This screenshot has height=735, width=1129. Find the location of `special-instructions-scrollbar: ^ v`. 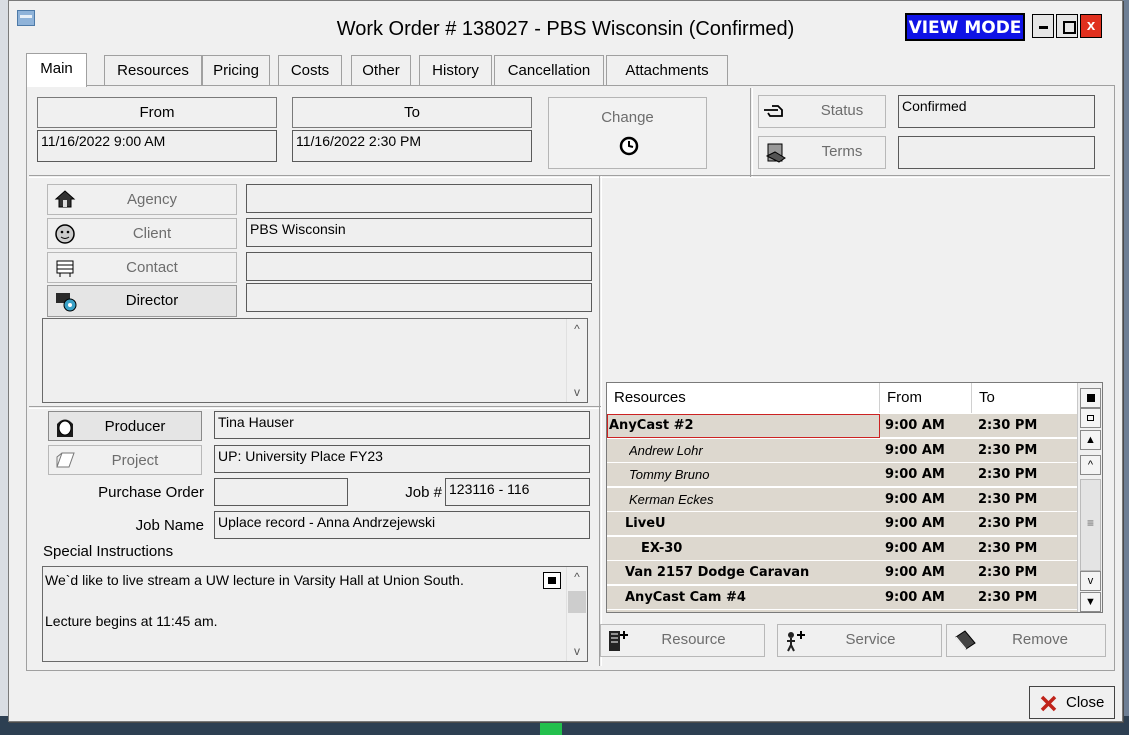

special-instructions-scrollbar: ^ v is located at coordinates (576, 614).